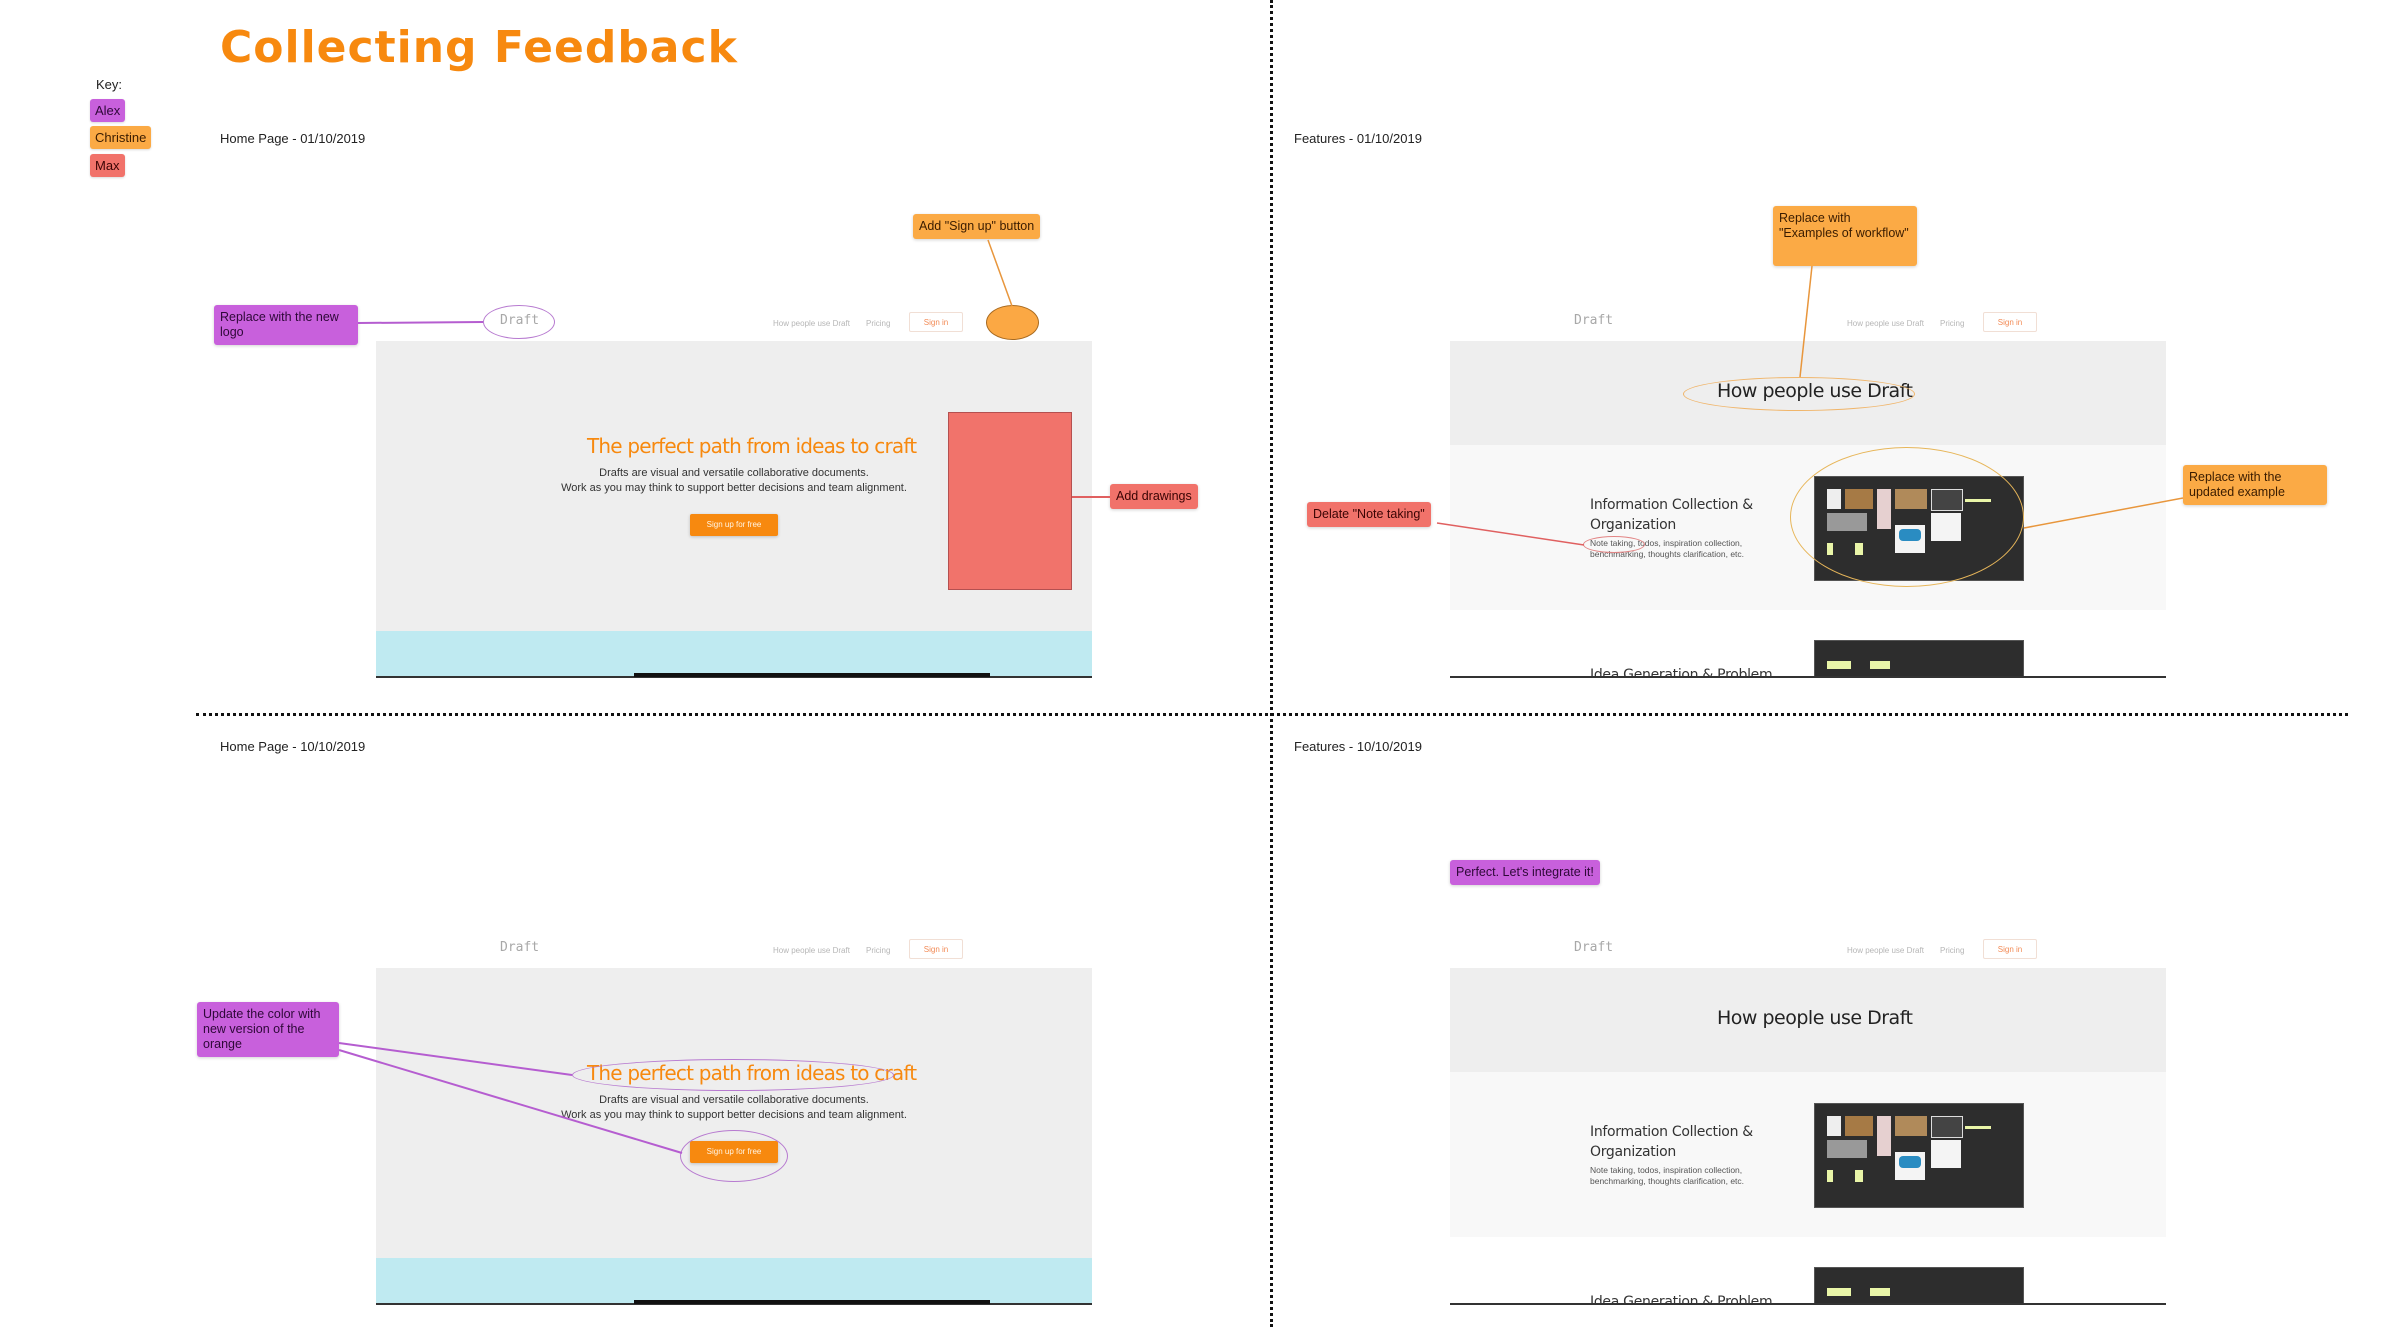  What do you see at coordinates (1271, 663) in the screenshot?
I see `vertical-divider` at bounding box center [1271, 663].